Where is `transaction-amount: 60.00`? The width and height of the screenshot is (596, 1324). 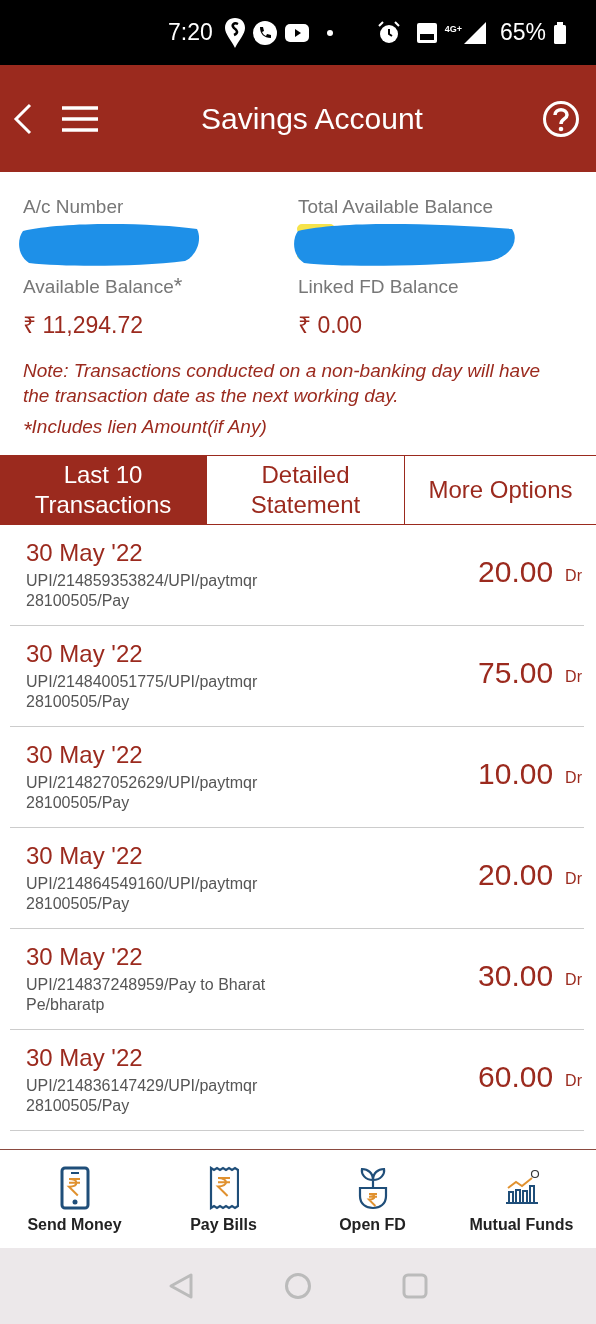 transaction-amount: 60.00 is located at coordinates (516, 1077).